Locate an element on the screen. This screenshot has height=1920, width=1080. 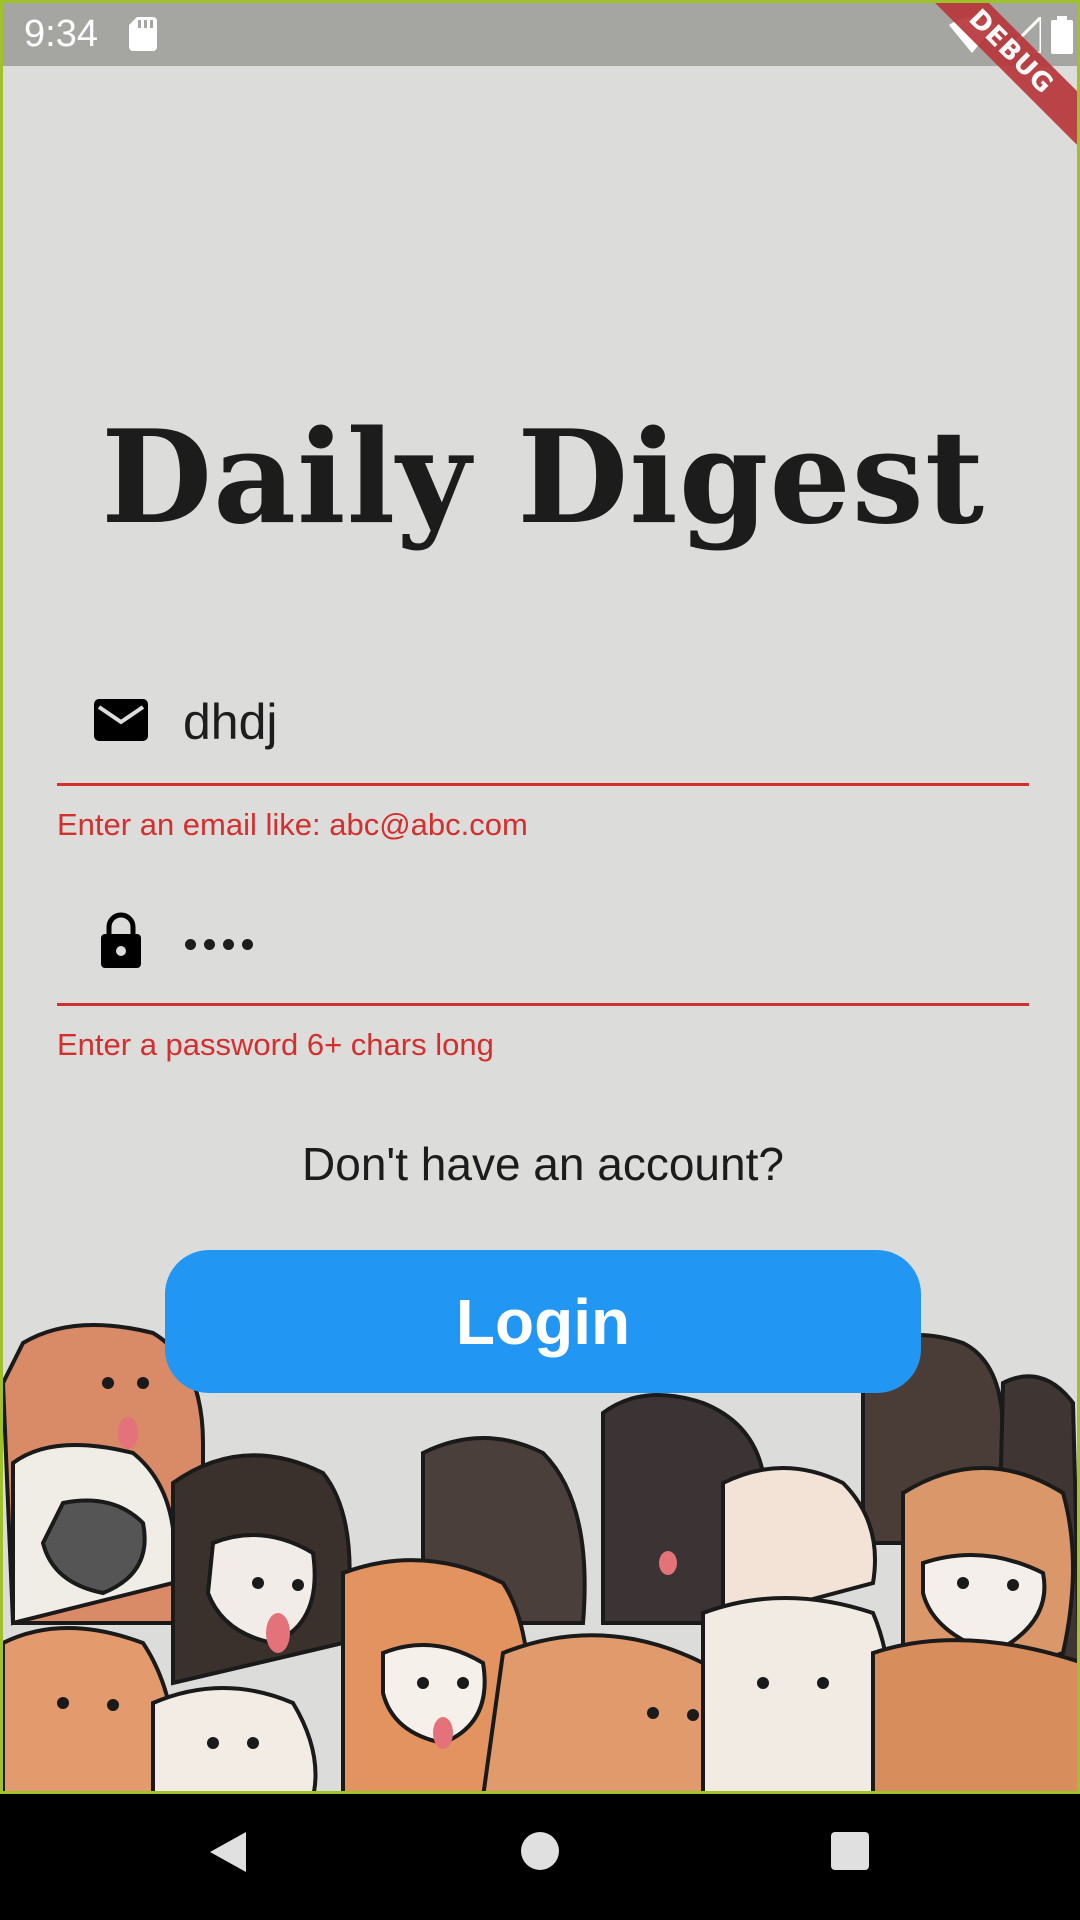
password-error-text: Enter a password 6+ chars long is located at coordinates (275, 1044).